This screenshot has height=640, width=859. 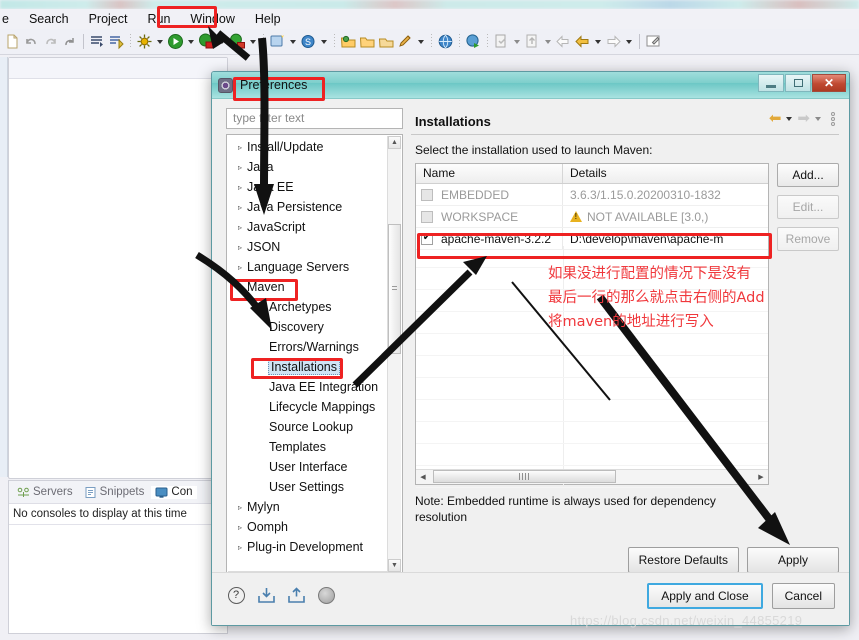 What do you see at coordinates (629, 41) in the screenshot?
I see `forward-dropdown-caret` at bounding box center [629, 41].